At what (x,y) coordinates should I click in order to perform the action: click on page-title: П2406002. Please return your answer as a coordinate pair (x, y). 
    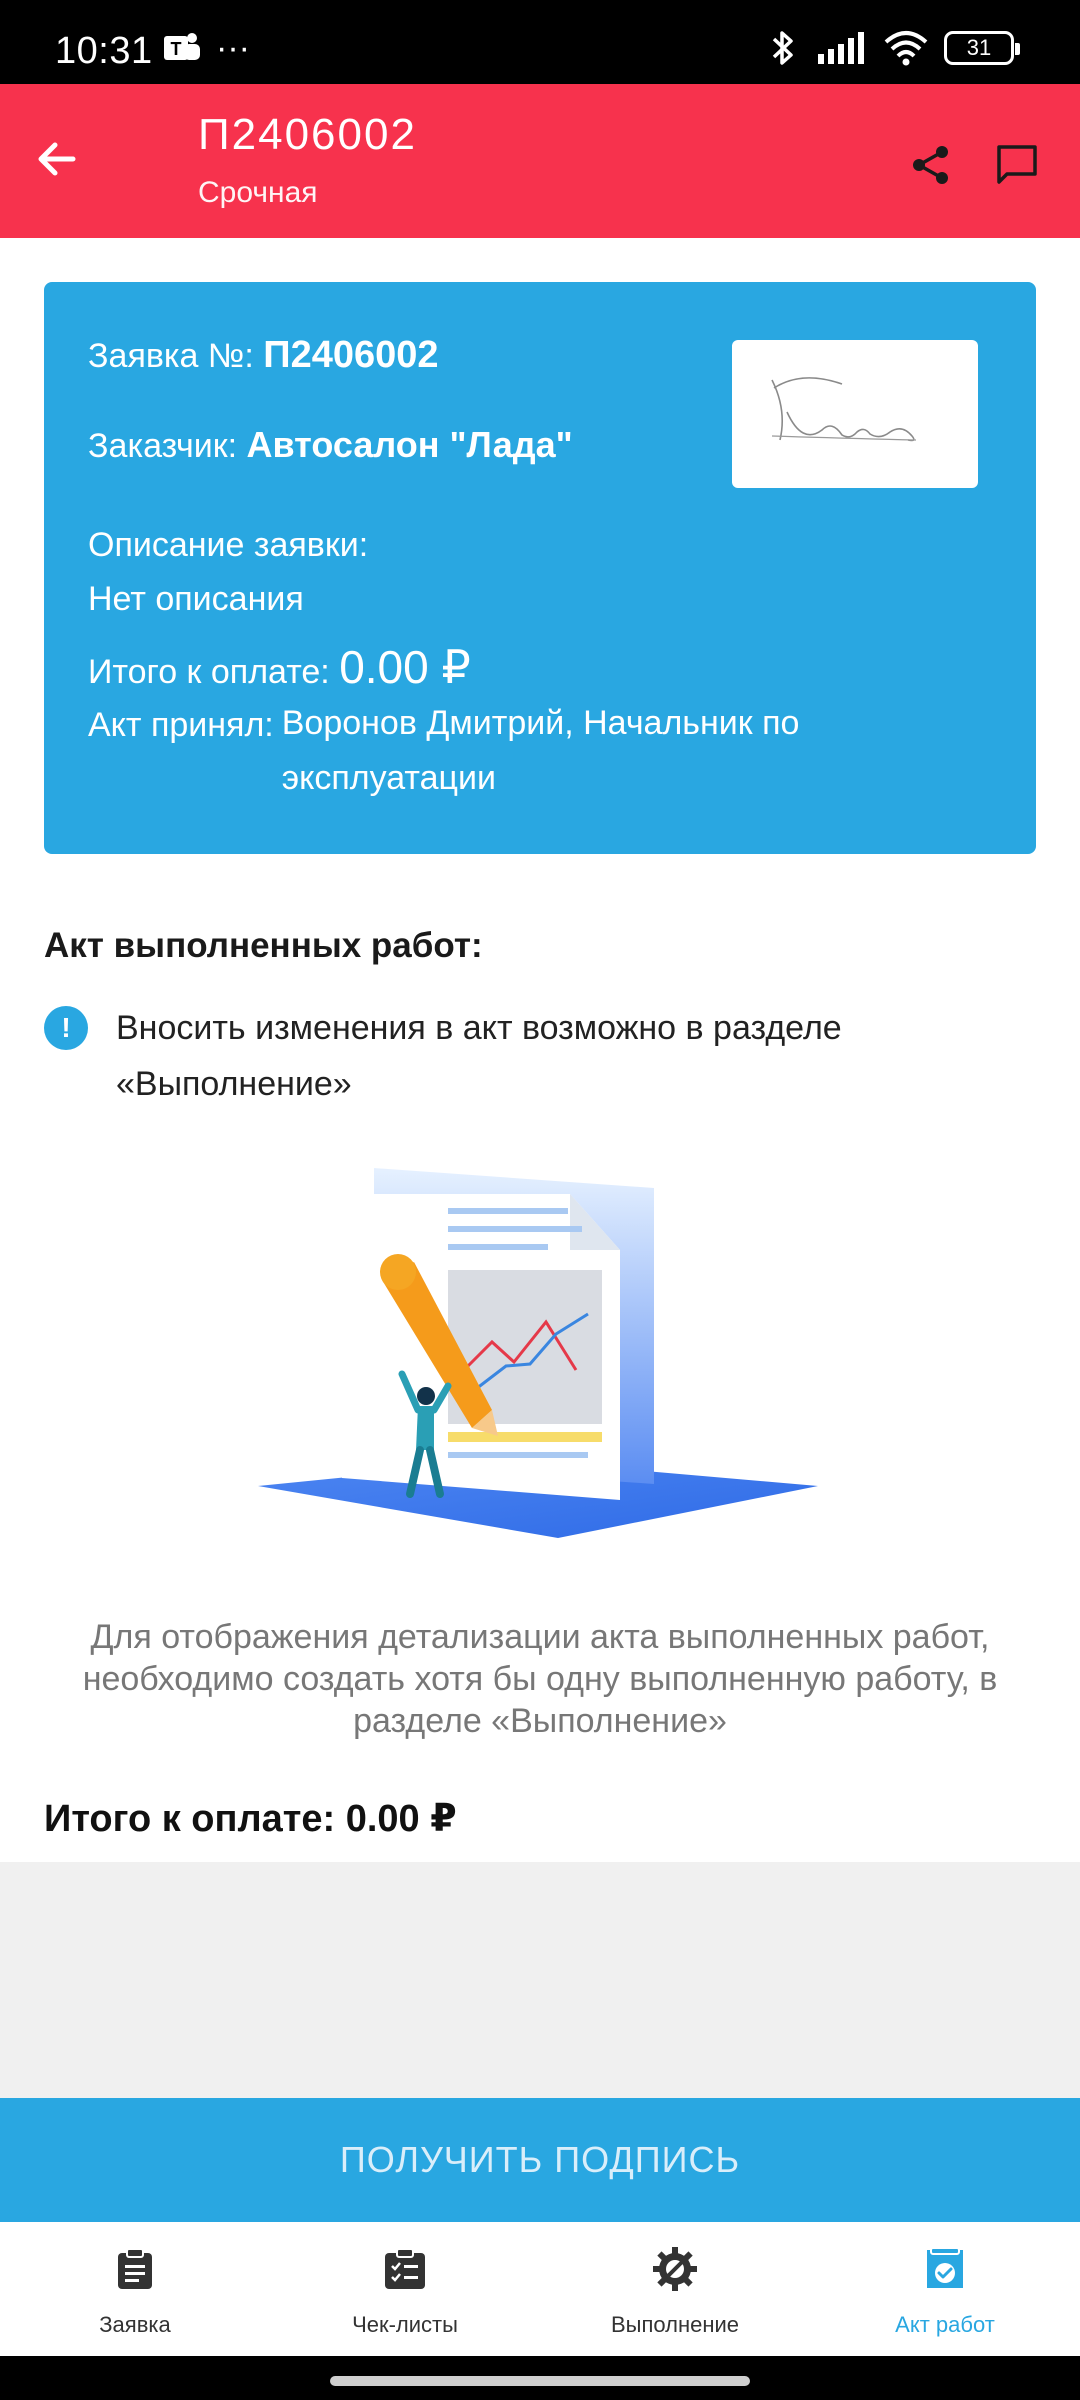
    Looking at the image, I should click on (307, 134).